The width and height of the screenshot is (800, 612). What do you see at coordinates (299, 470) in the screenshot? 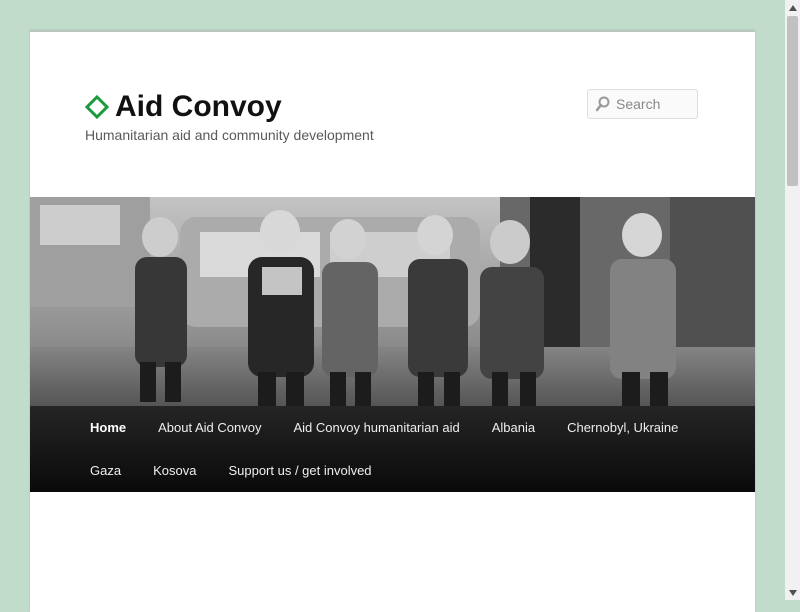
I see `nav-item-support: Support us / get involved` at bounding box center [299, 470].